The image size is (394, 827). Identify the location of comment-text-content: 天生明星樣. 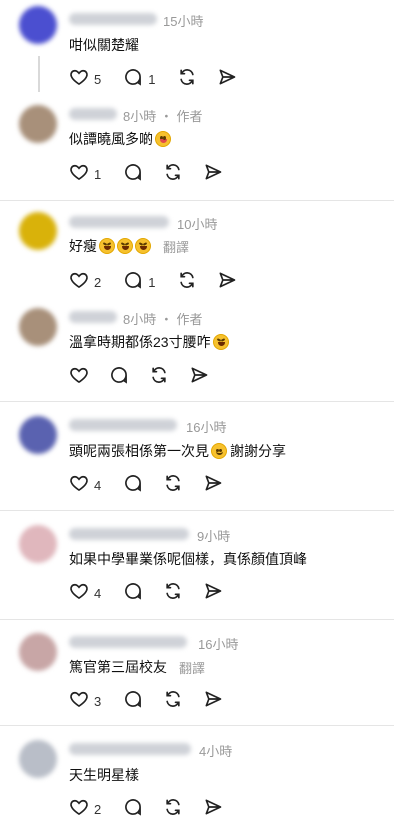
(104, 775).